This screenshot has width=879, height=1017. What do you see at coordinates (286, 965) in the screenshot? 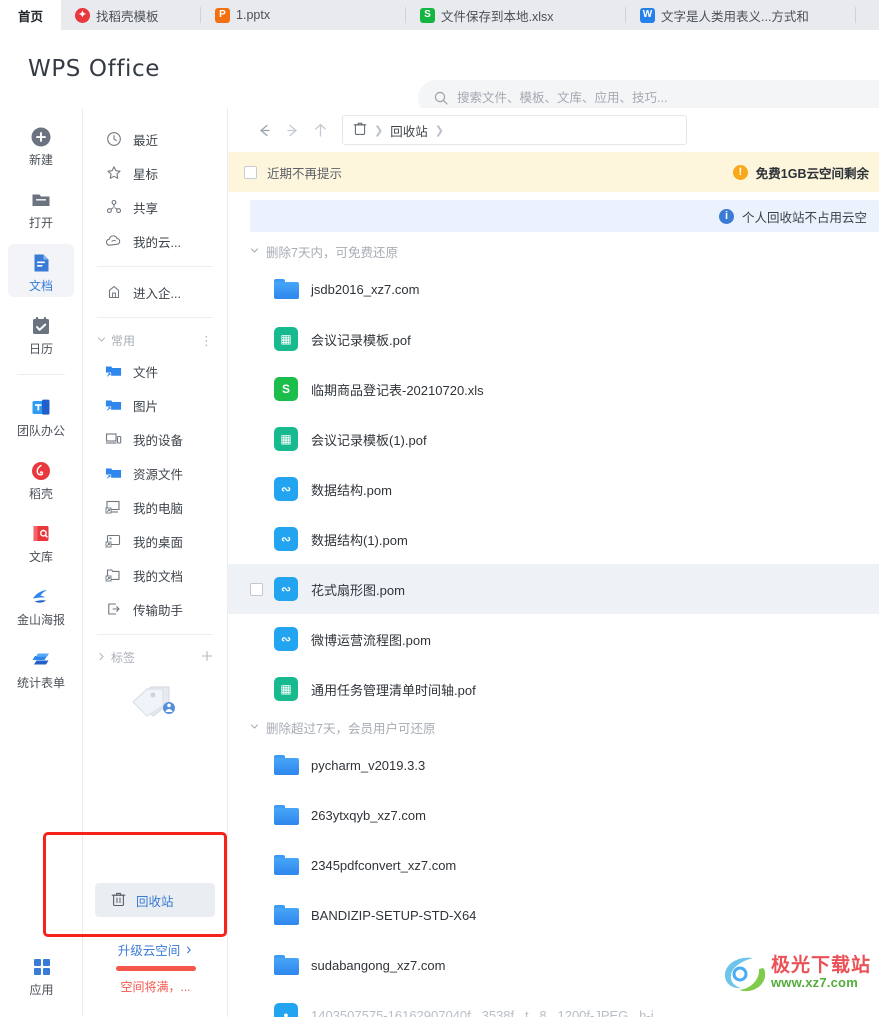
I see `folder-icon` at bounding box center [286, 965].